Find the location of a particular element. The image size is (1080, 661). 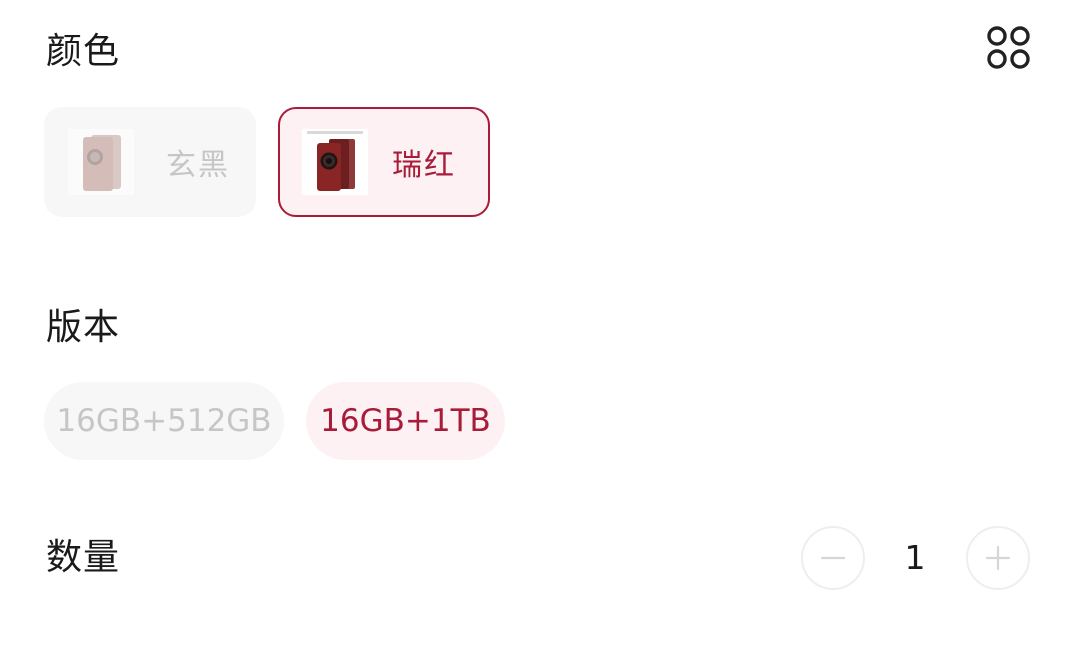

plus-icon is located at coordinates (998, 558).